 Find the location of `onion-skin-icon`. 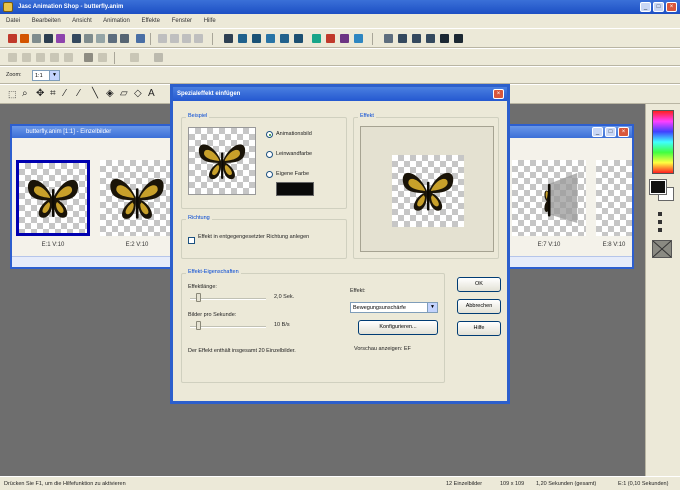

onion-skin-icon is located at coordinates (102, 57).